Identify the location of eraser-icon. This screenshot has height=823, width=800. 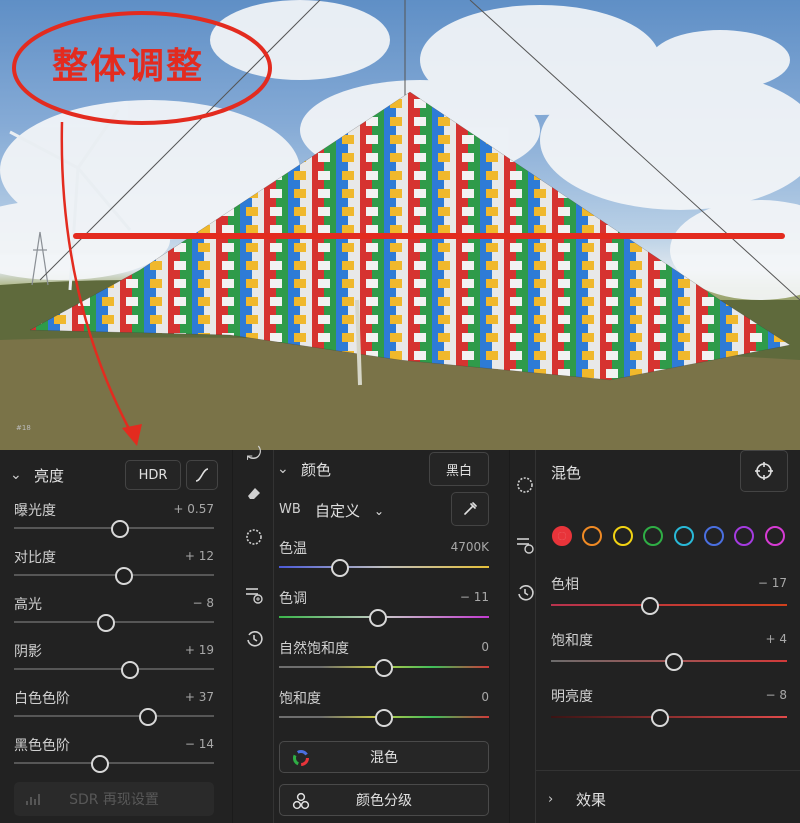
(254, 495).